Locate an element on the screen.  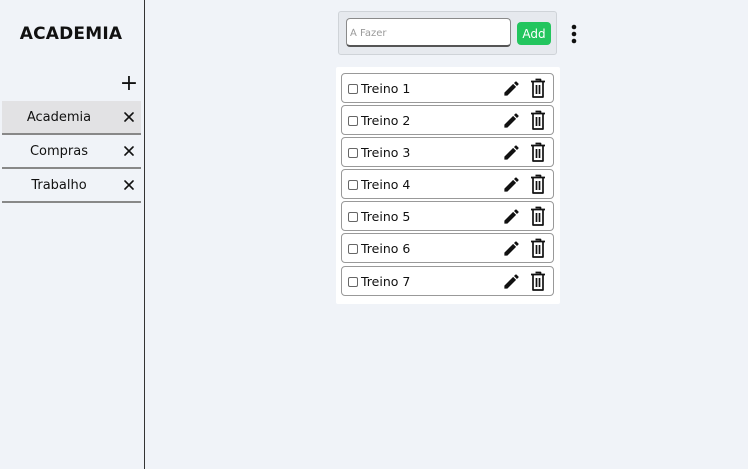
sidebar-item-label: Academia is located at coordinates (59, 117).